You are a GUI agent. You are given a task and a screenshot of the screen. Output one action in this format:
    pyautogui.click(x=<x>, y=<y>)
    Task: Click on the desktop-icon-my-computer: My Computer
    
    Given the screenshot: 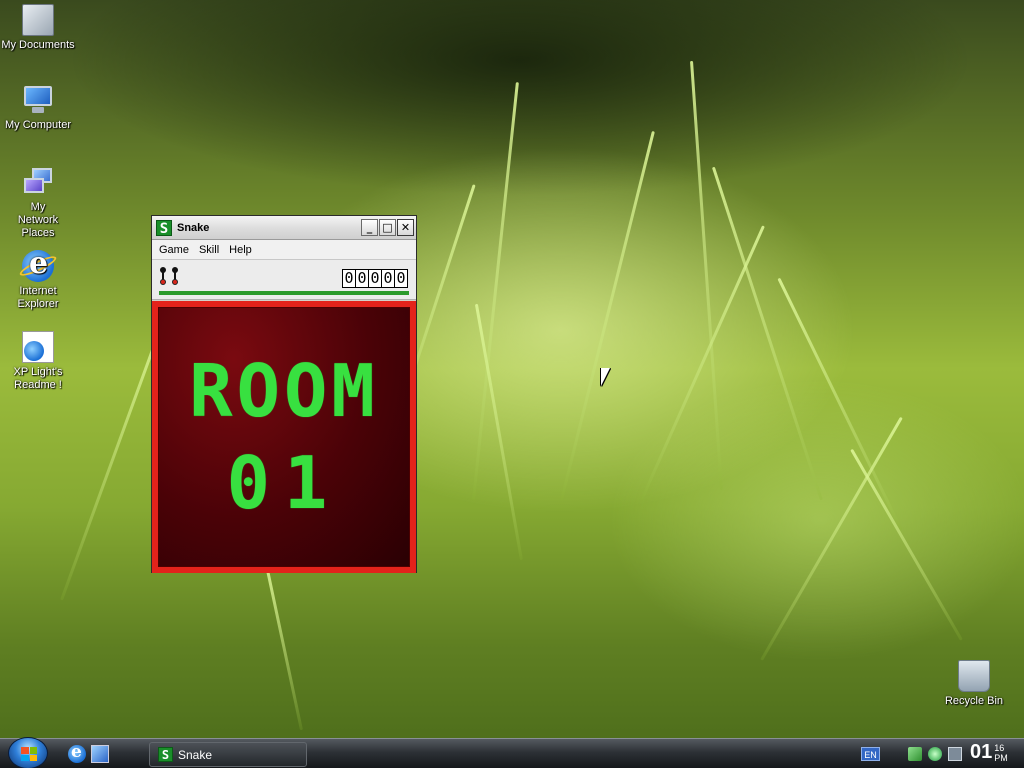 What is the action you would take?
    pyautogui.click(x=38, y=108)
    